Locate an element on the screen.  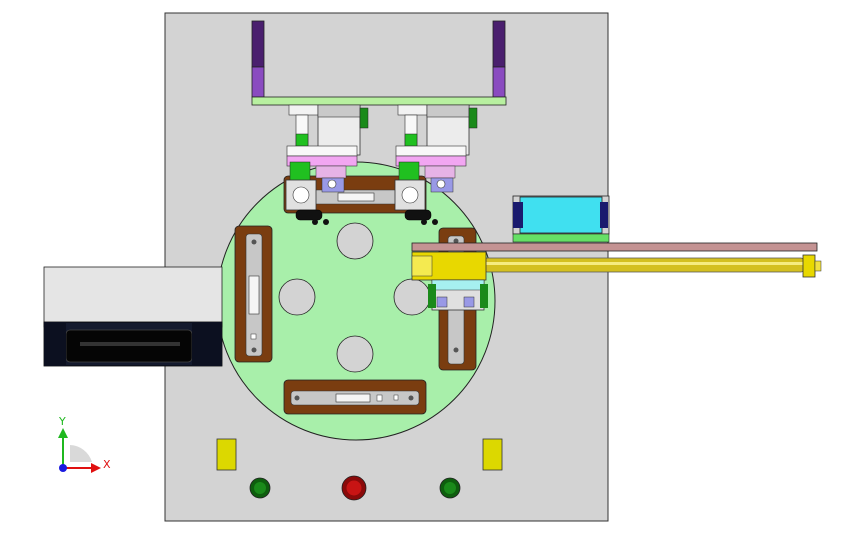
crossbar is located at coordinates (379, 101).